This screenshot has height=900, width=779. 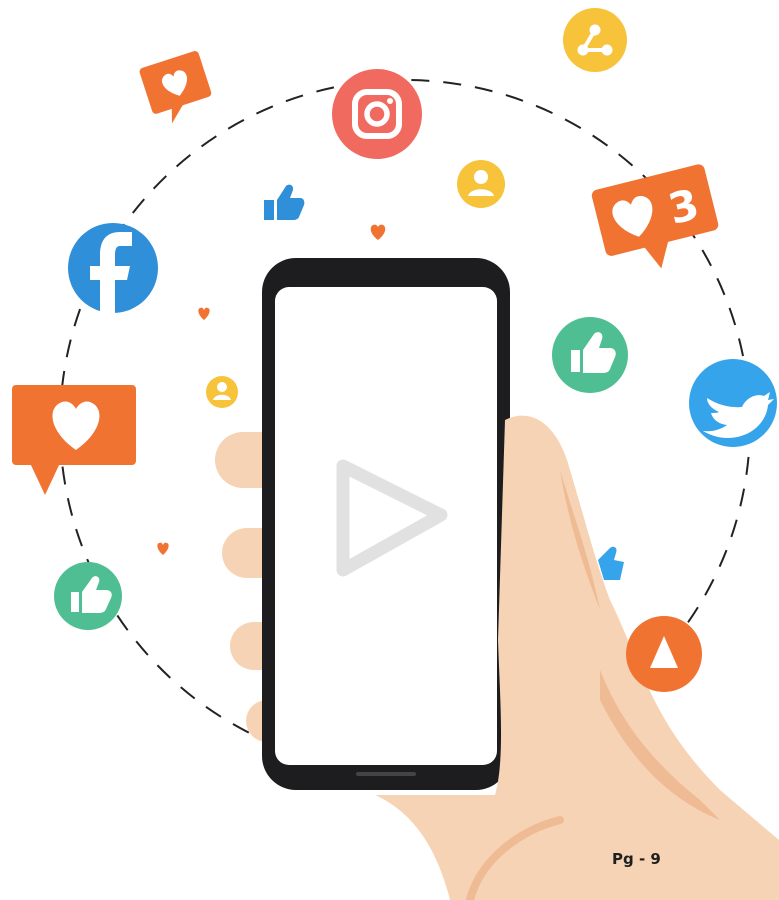 What do you see at coordinates (377, 114) in the screenshot?
I see `instagram-icon` at bounding box center [377, 114].